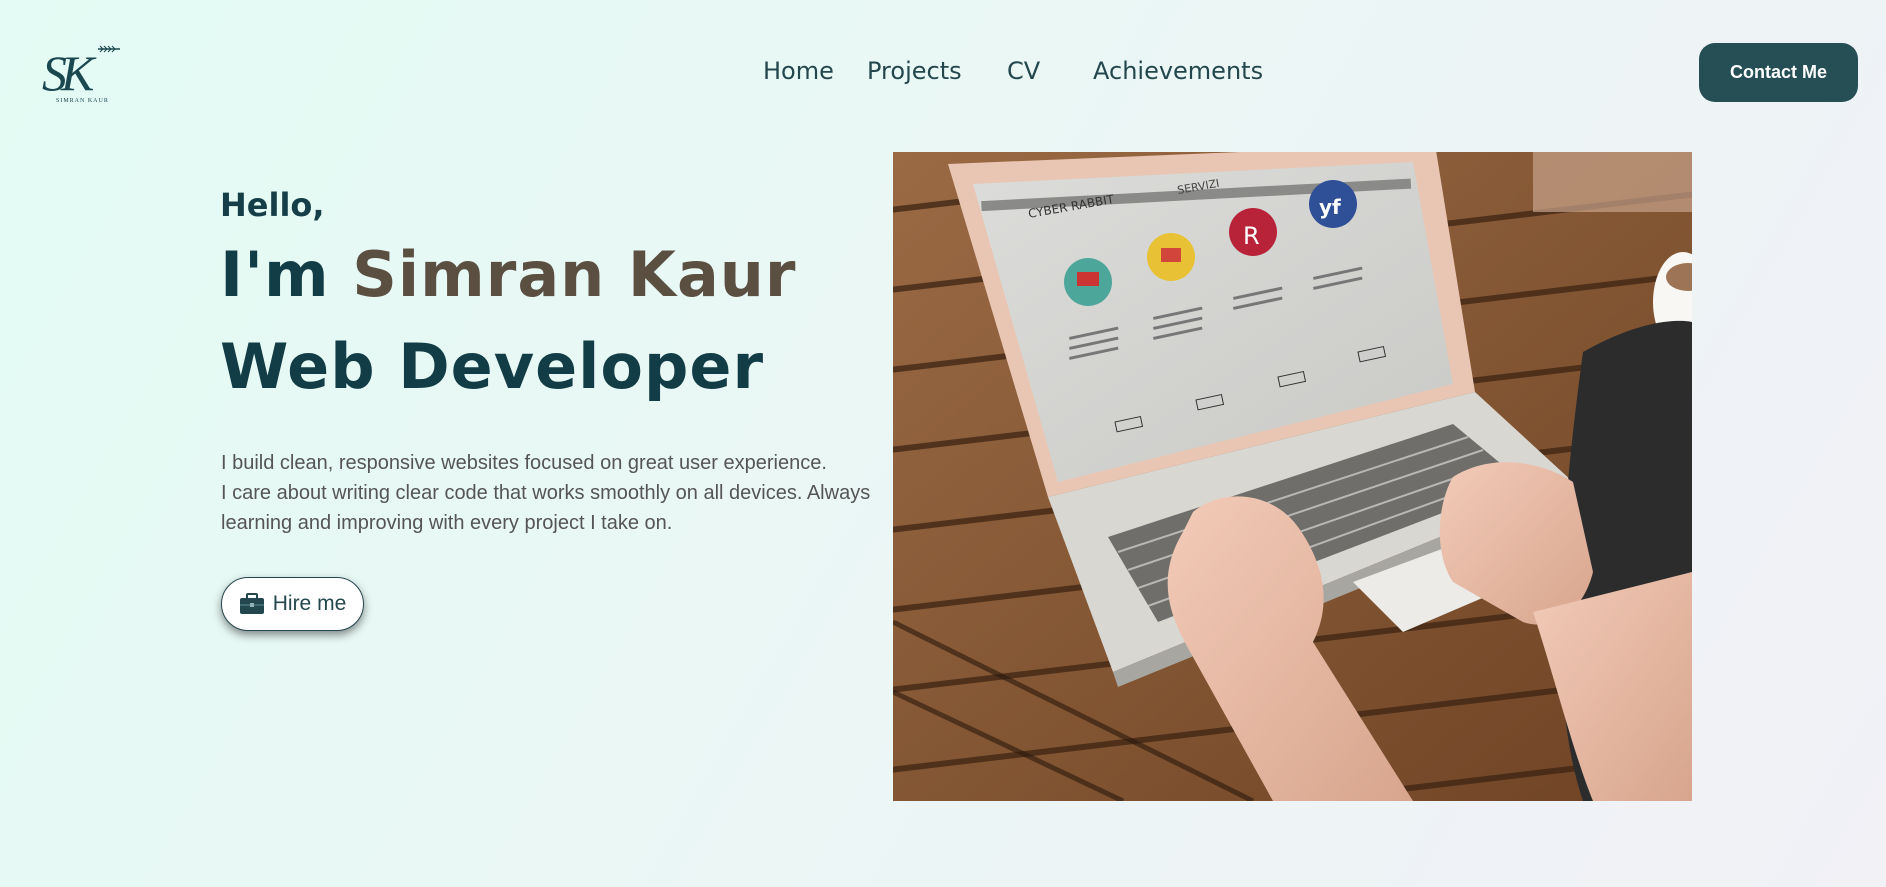  What do you see at coordinates (1178, 71) in the screenshot?
I see `nav-achievements: Achievements` at bounding box center [1178, 71].